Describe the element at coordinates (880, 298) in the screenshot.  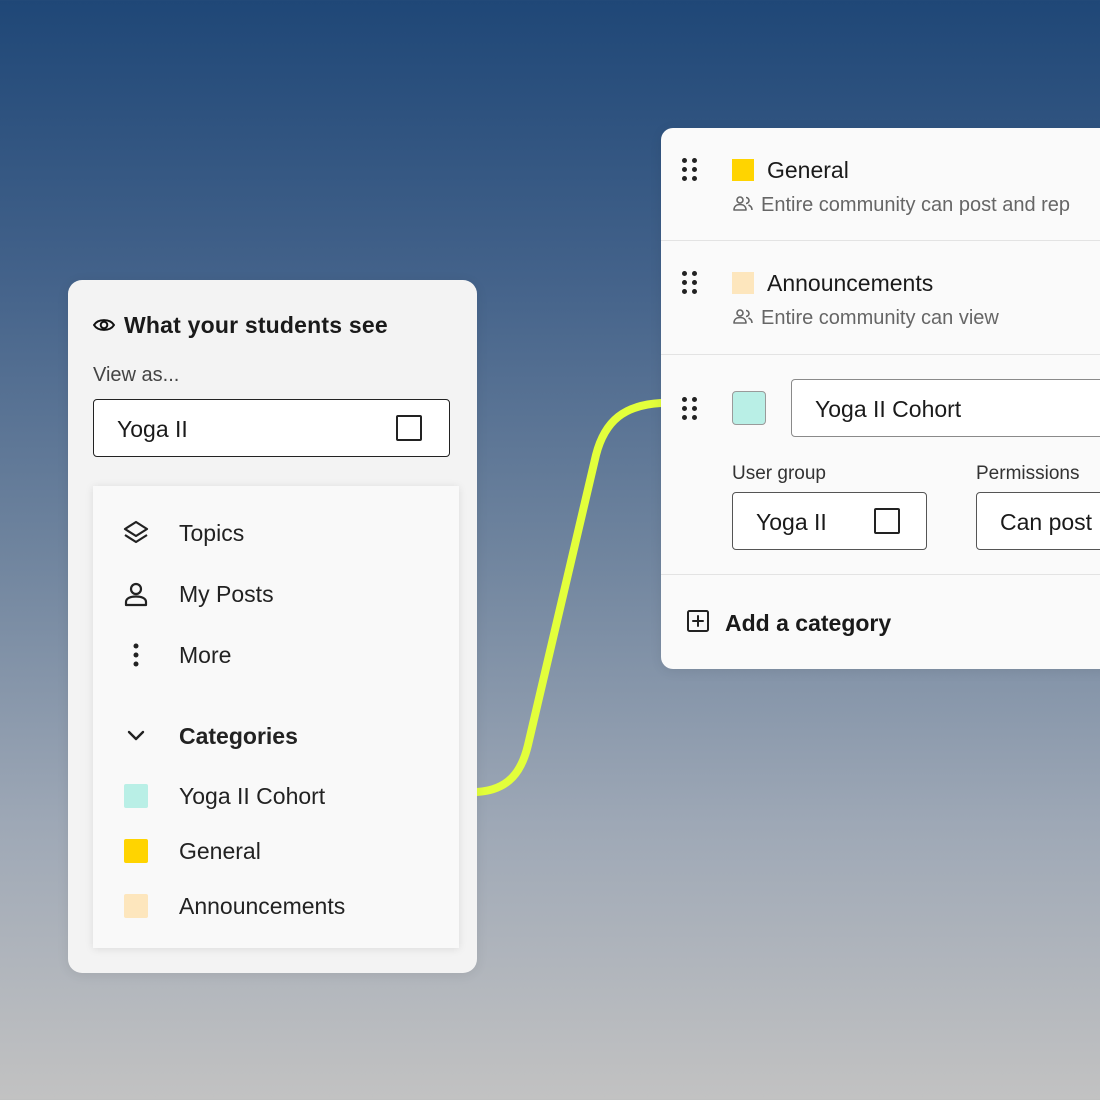
I see `category-row-announcements: Announcements Entire community can view` at that location.